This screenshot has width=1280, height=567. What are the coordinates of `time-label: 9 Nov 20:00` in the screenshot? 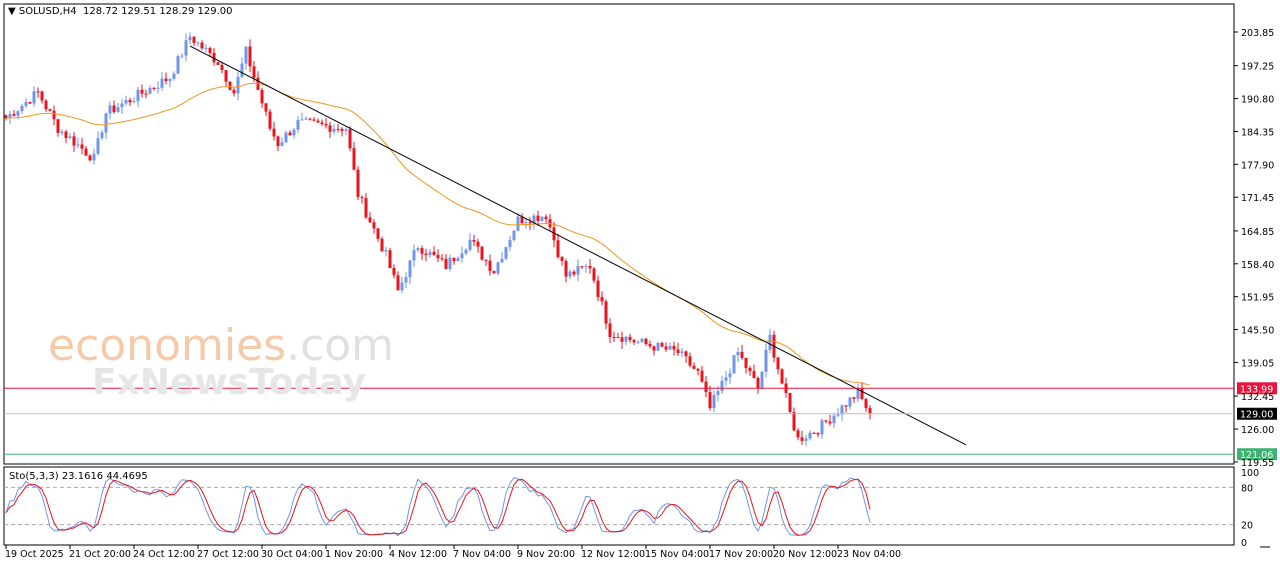 It's located at (546, 554).